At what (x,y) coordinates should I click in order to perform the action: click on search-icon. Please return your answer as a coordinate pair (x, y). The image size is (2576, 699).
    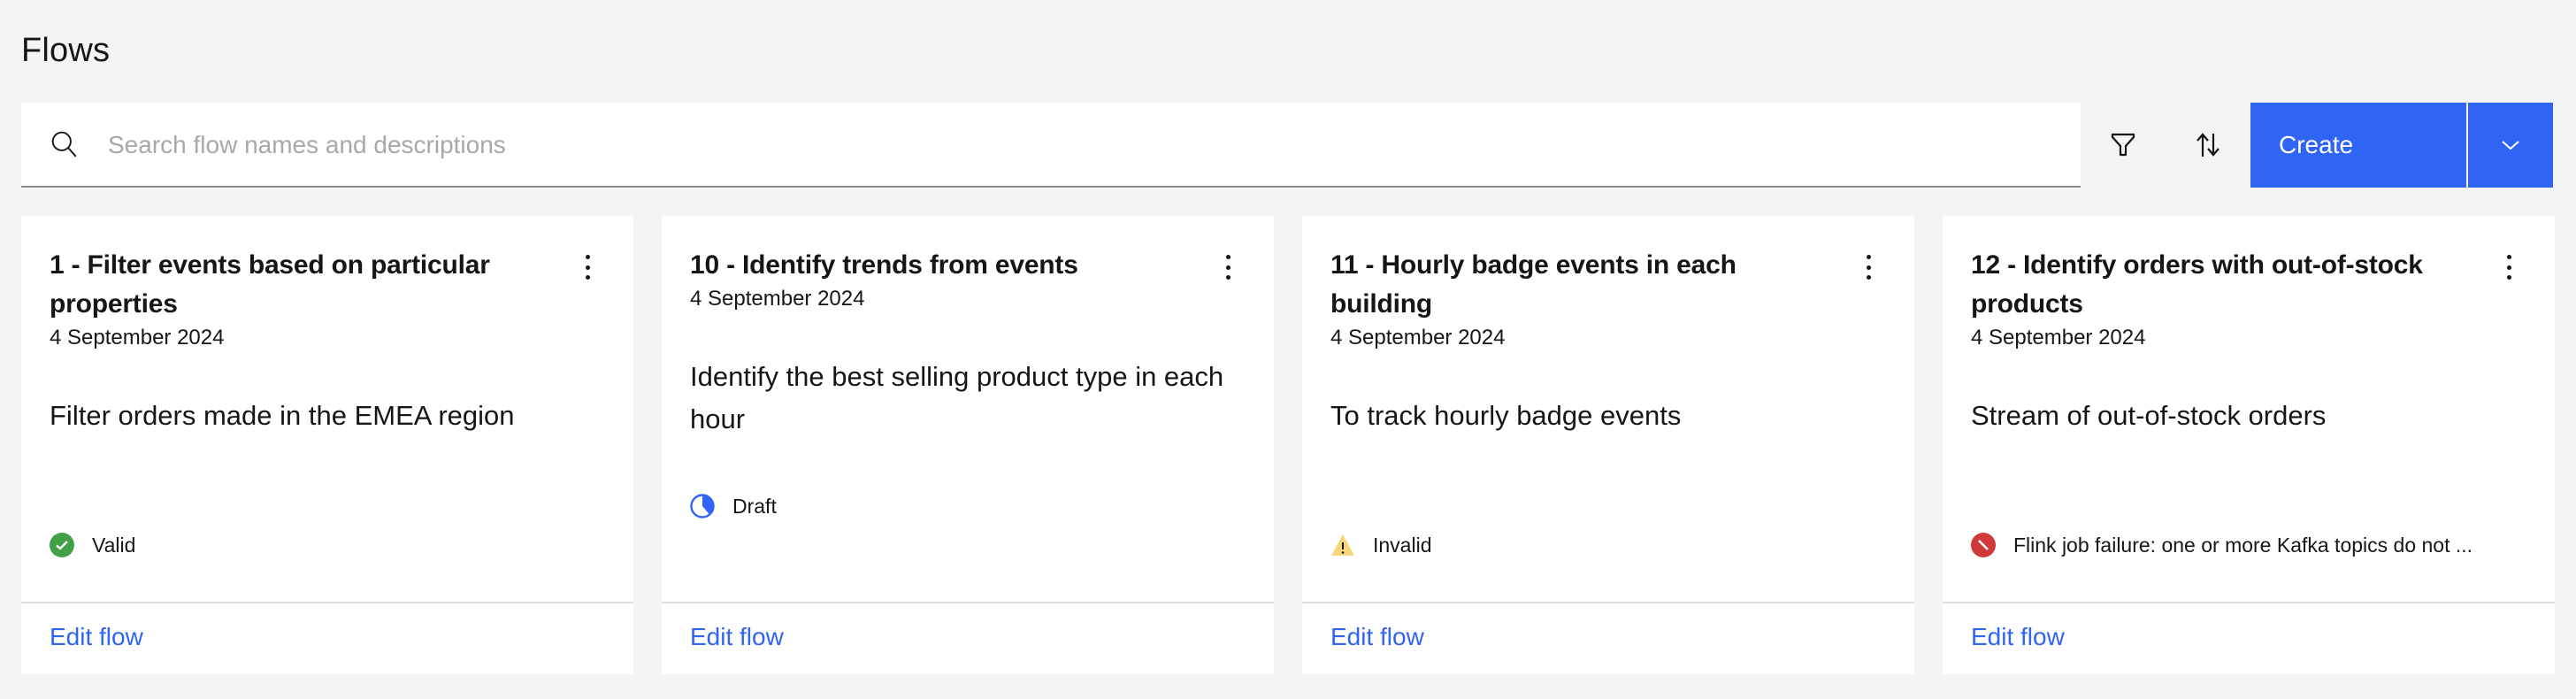
    Looking at the image, I should click on (64, 144).